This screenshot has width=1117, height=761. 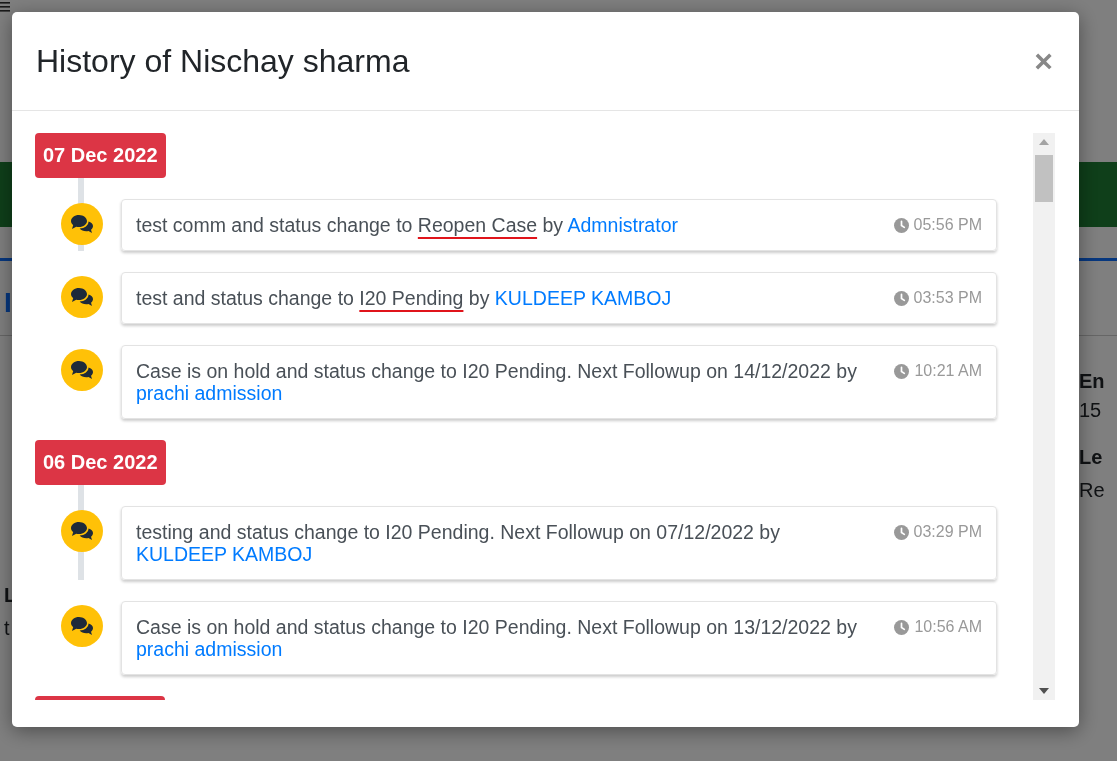 I want to click on time-text: 05:56 PM, so click(x=947, y=225).